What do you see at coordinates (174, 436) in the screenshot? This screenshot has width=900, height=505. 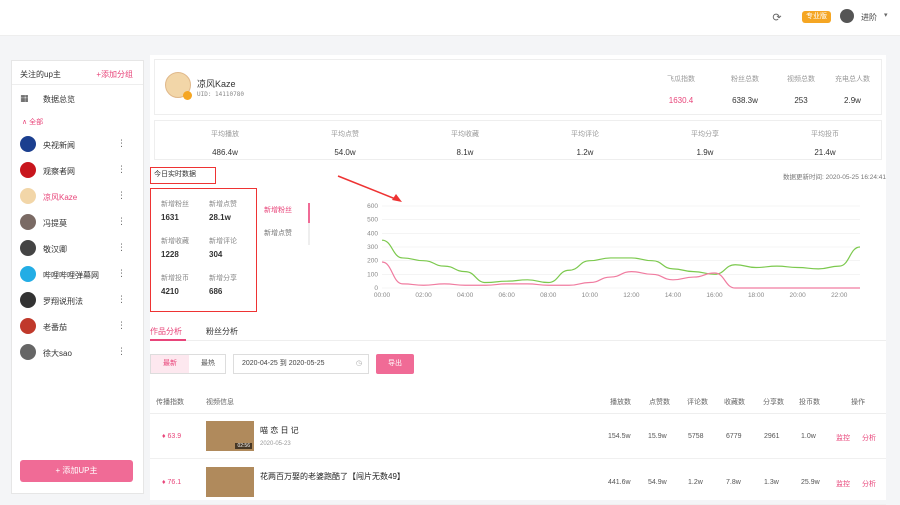 I see `index-value: 63.9` at bounding box center [174, 436].